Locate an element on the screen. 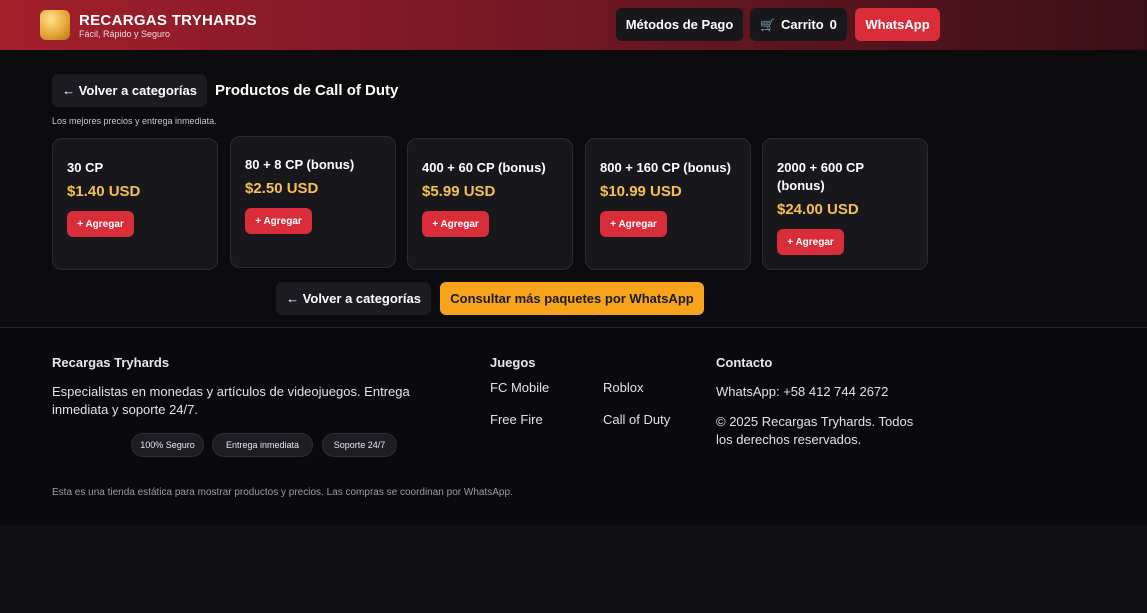  whatsapp-button: WhatsApp is located at coordinates (897, 24).